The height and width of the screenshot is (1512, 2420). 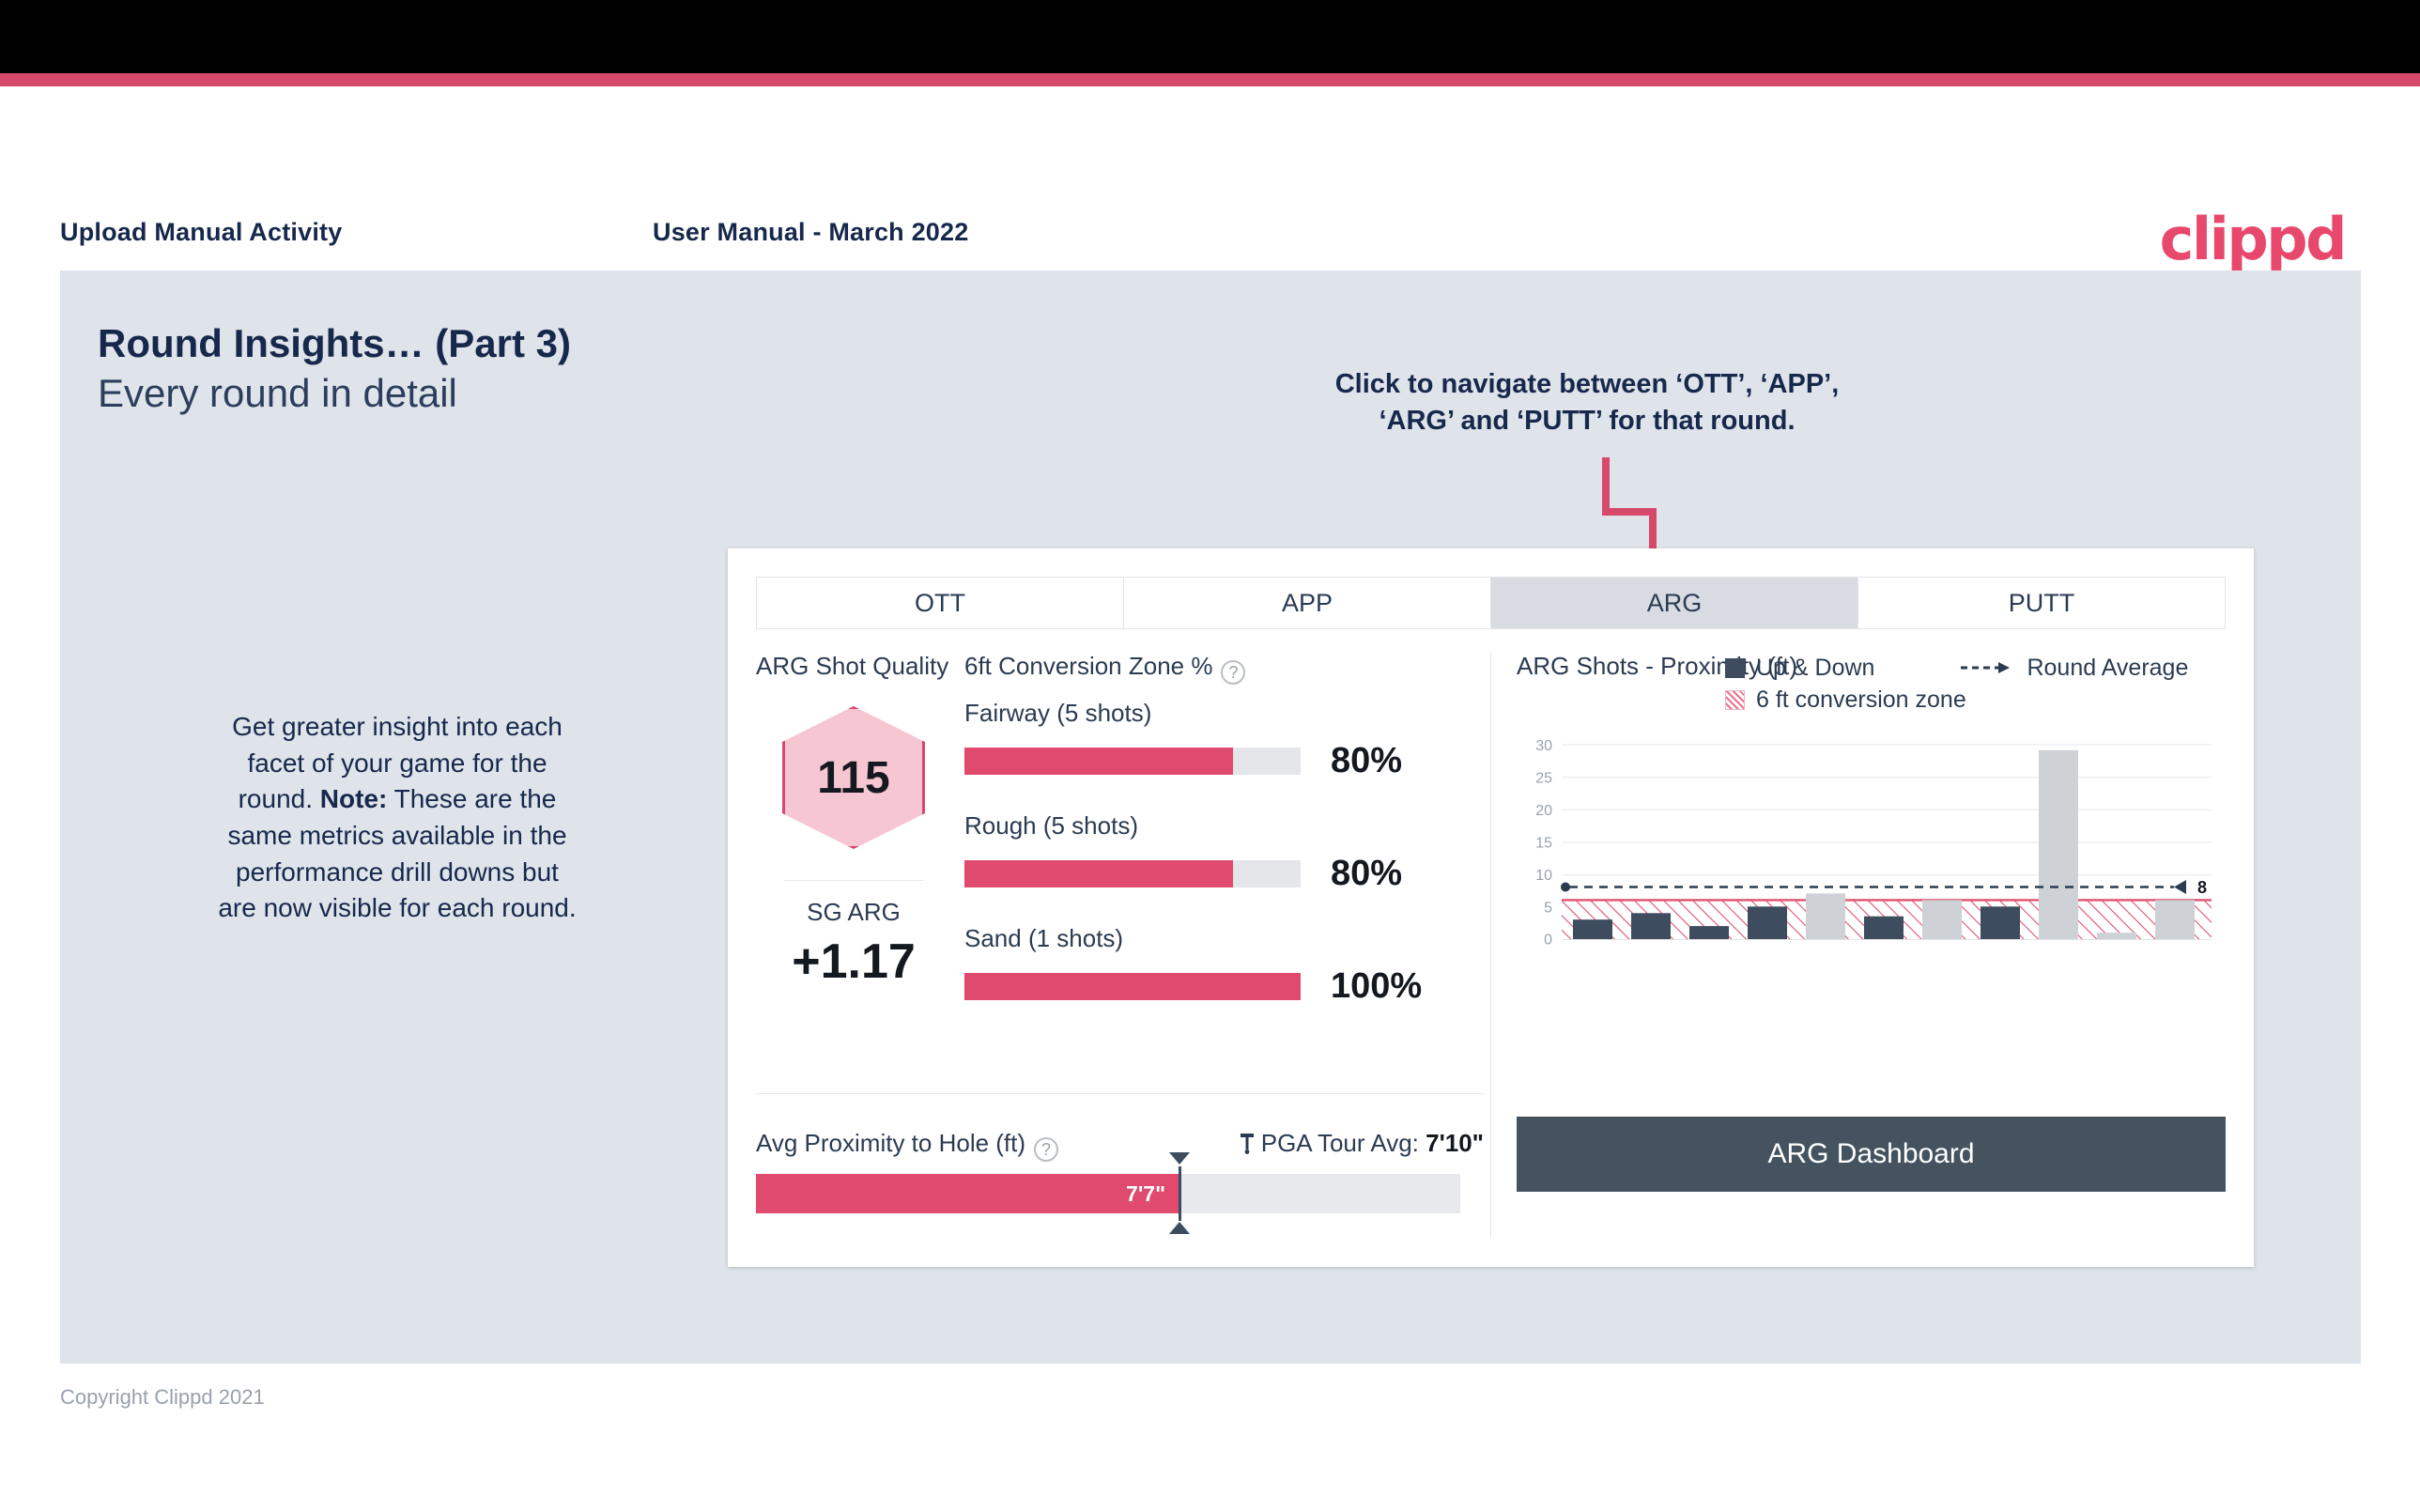 I want to click on left-note-bold: Note:, so click(x=353, y=799).